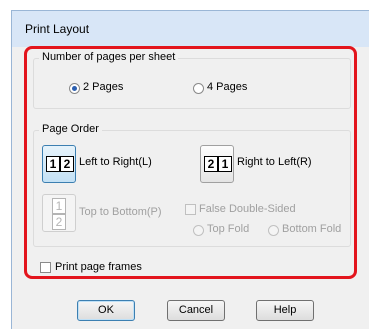 The height and width of the screenshot is (329, 369). What do you see at coordinates (190, 29) in the screenshot?
I see `title-bar: Print Layout` at bounding box center [190, 29].